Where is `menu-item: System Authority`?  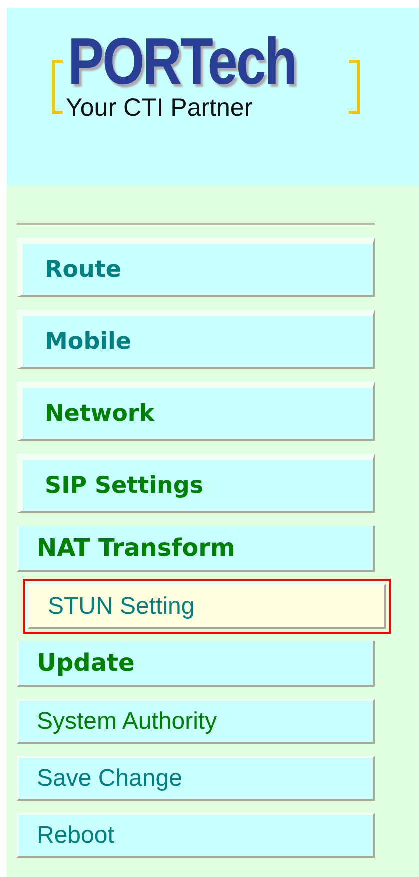
menu-item: System Authority is located at coordinates (196, 721).